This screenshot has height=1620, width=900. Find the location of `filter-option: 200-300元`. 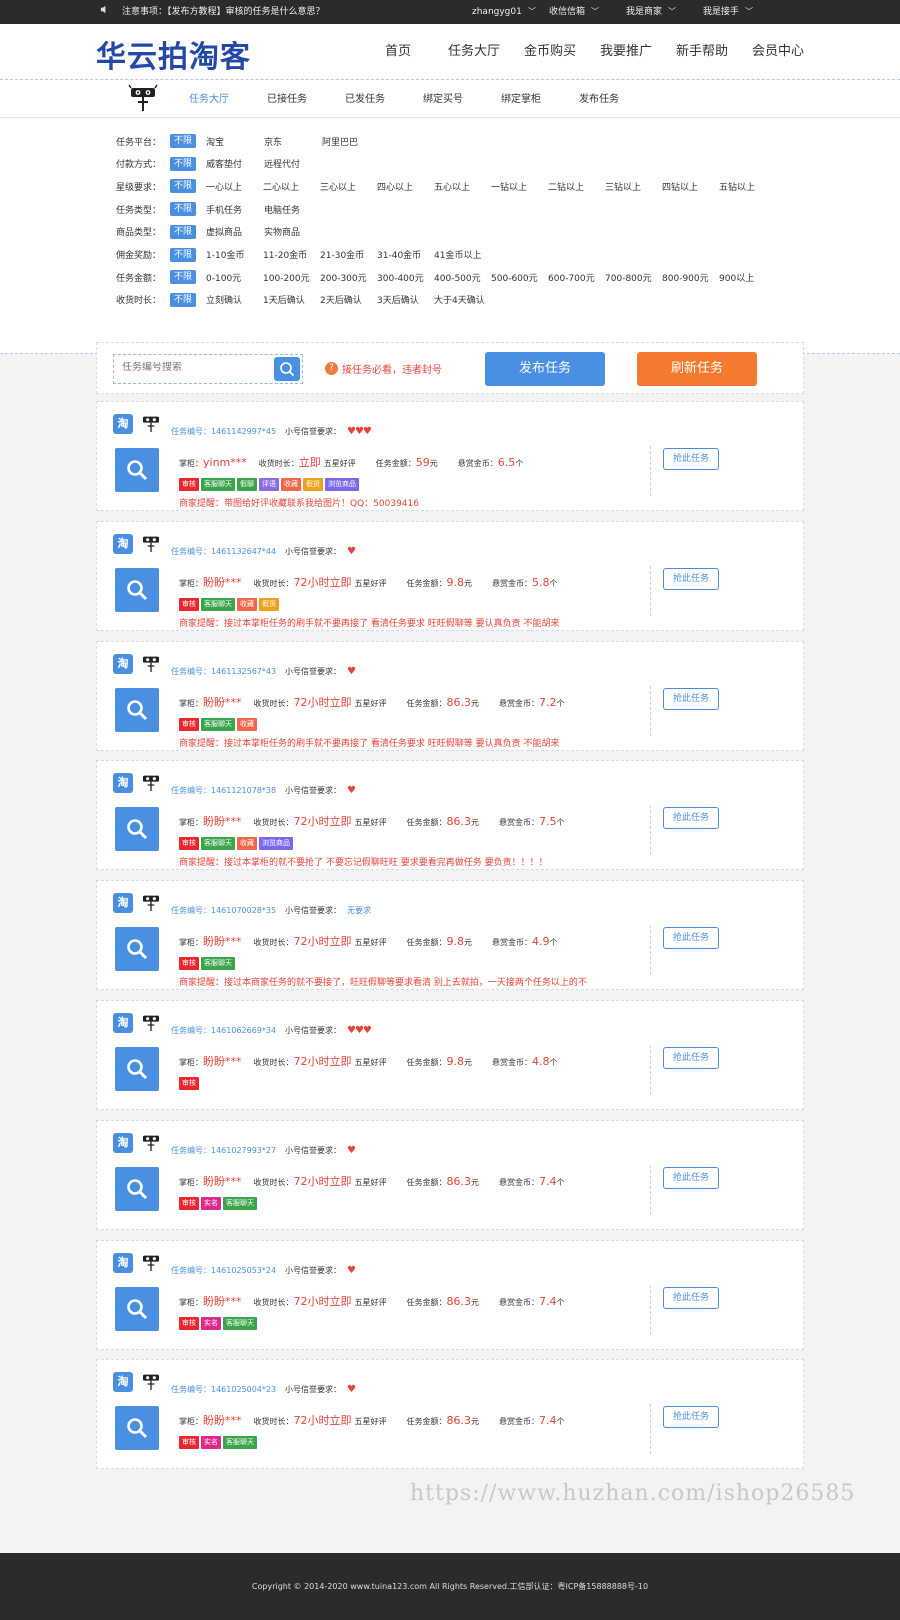

filter-option: 200-300元 is located at coordinates (348, 277).